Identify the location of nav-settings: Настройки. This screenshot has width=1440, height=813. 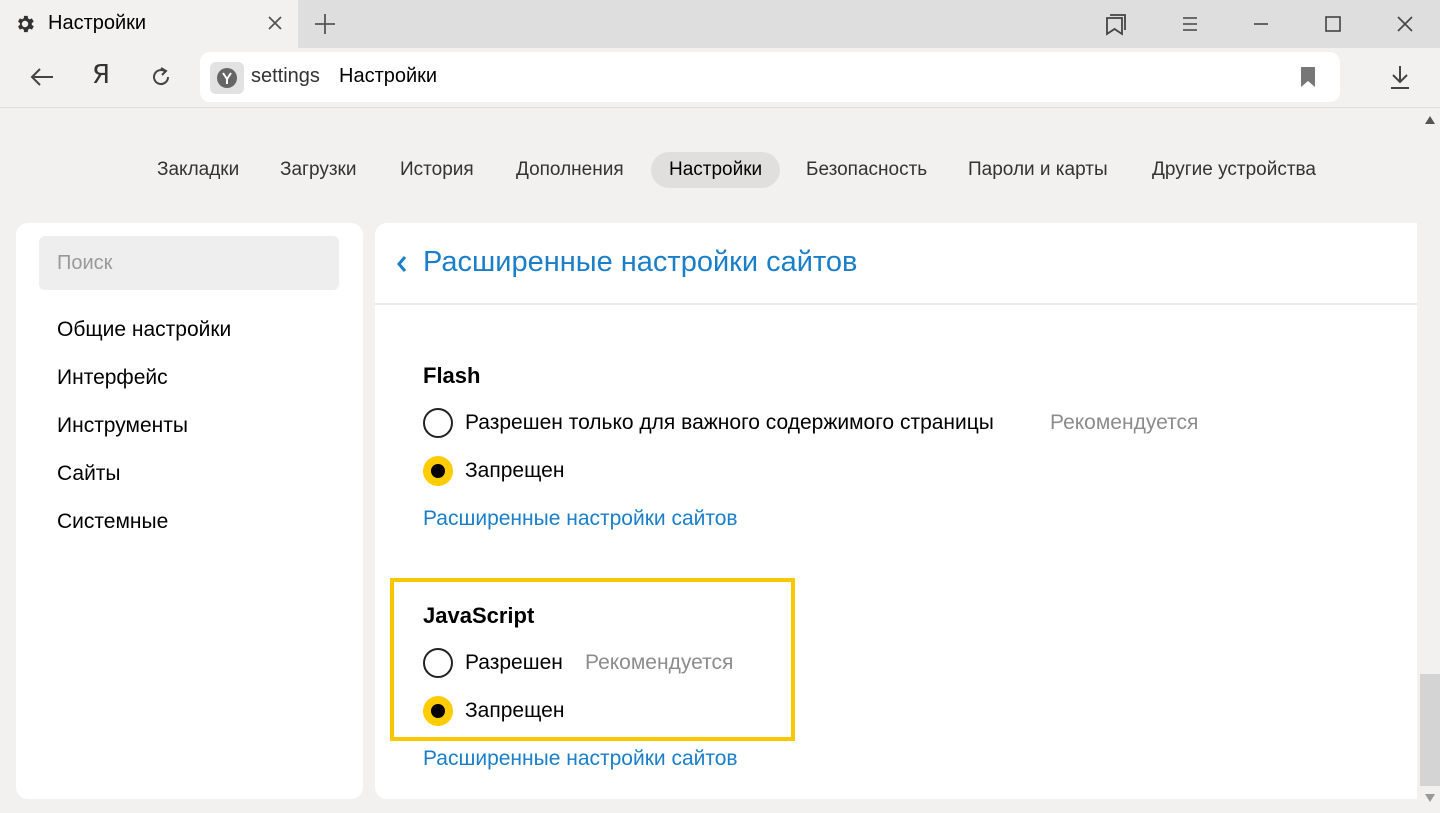
(716, 170).